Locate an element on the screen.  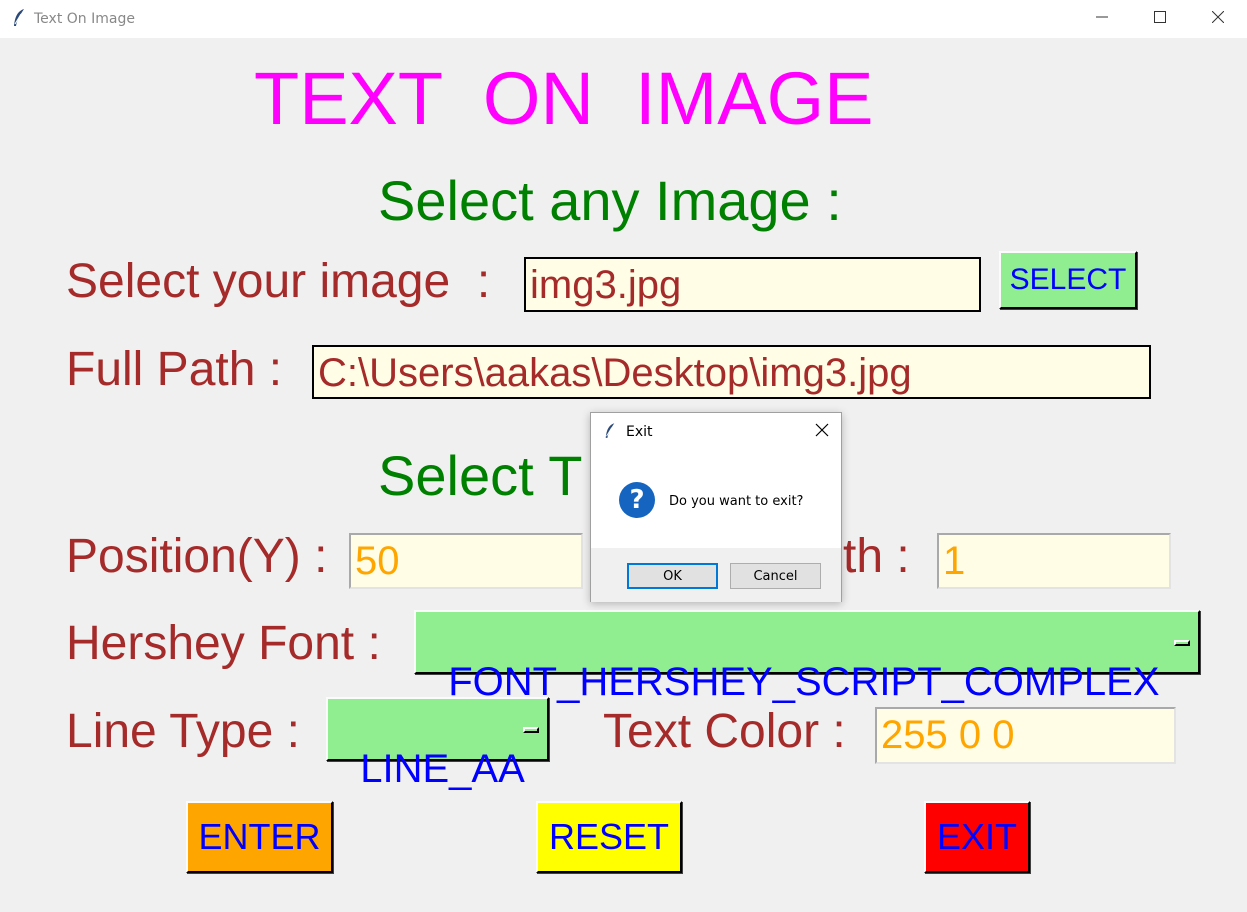
close-button is located at coordinates (1218, 19).